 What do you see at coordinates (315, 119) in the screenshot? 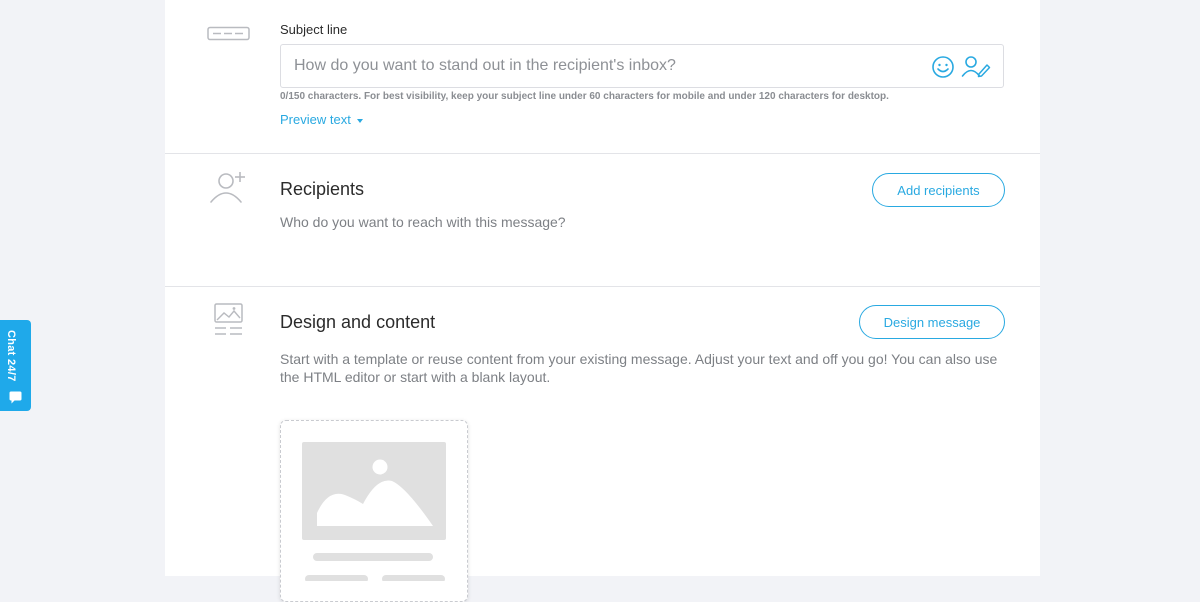
I see `preview-text-label: Preview text` at bounding box center [315, 119].